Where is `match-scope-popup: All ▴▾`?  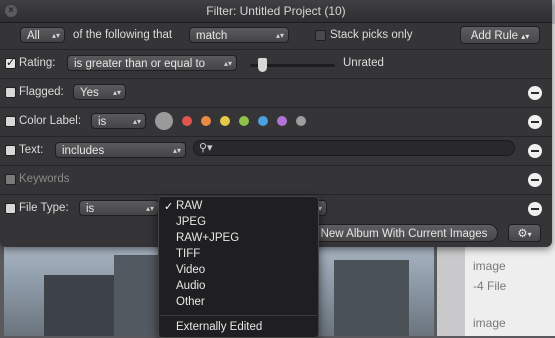 match-scope-popup: All ▴▾ is located at coordinates (42, 35).